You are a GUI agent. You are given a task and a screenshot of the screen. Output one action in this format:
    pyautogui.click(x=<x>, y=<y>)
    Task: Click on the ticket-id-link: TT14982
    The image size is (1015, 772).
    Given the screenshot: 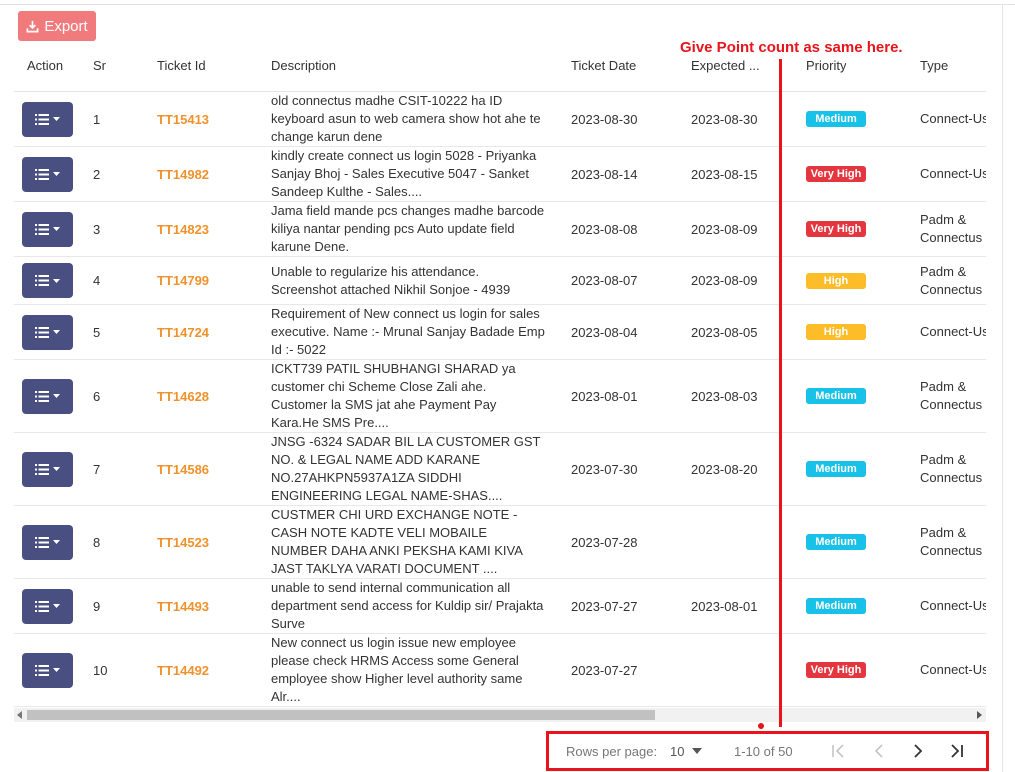 What is the action you would take?
    pyautogui.click(x=183, y=174)
    